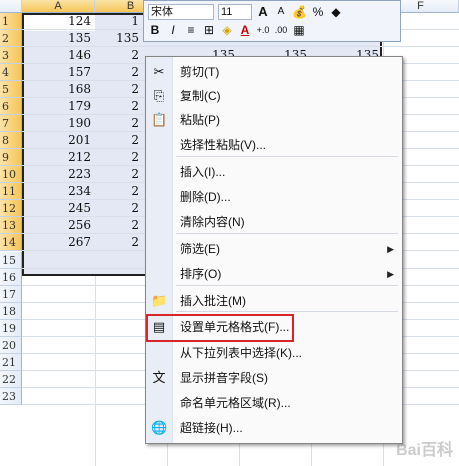 This screenshot has width=459, height=466. Describe the element at coordinates (119, 21) in the screenshot. I see `cell-b1: 1` at that location.